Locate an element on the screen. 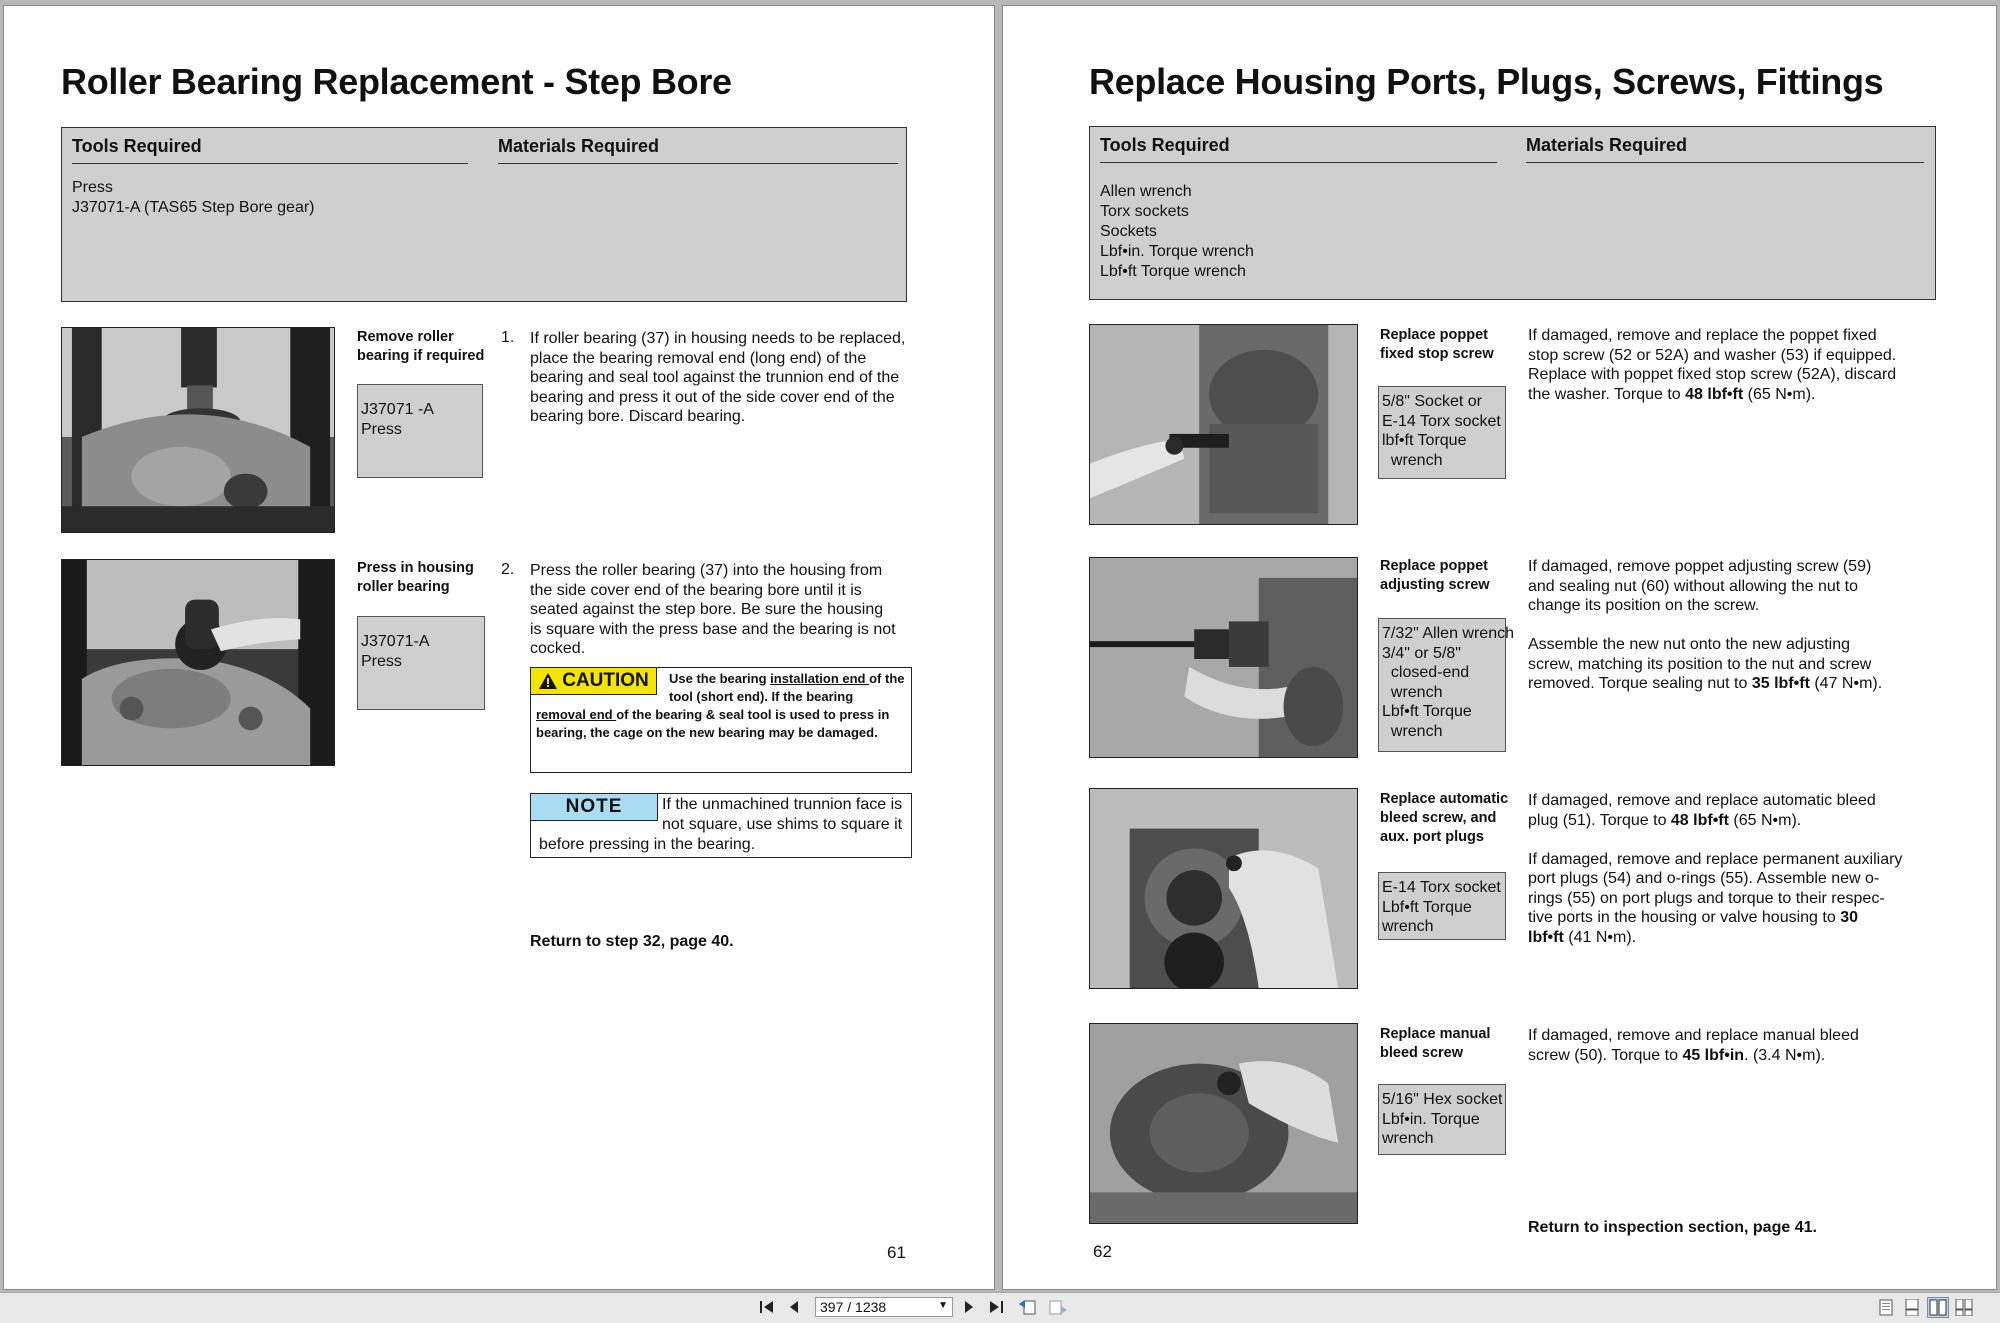 The width and height of the screenshot is (2000, 1323). step-caption: Replace poppet fixed stop screw is located at coordinates (1437, 345).